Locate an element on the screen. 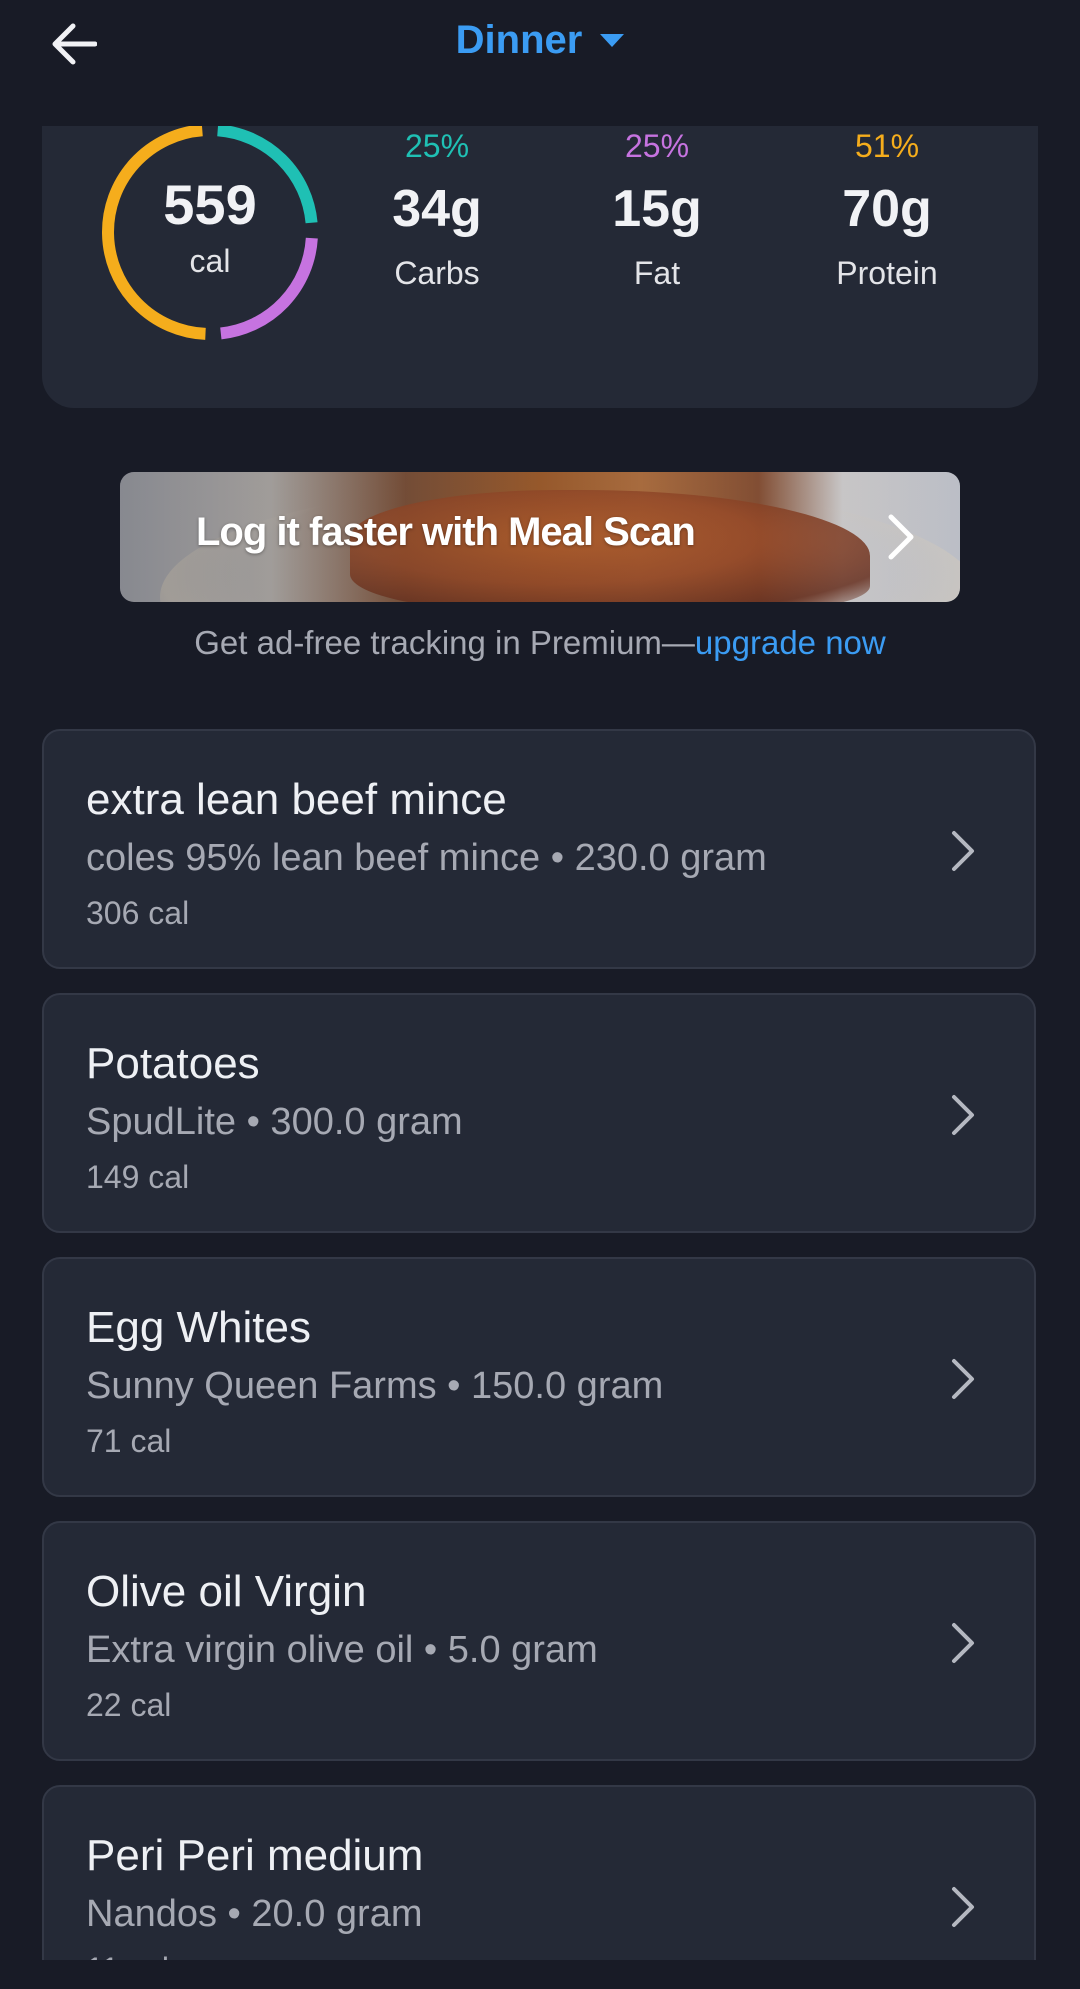 This screenshot has height=1989, width=1080. food-detail: coles 95% lean beef mince • 230.0 gram is located at coordinates (426, 858).